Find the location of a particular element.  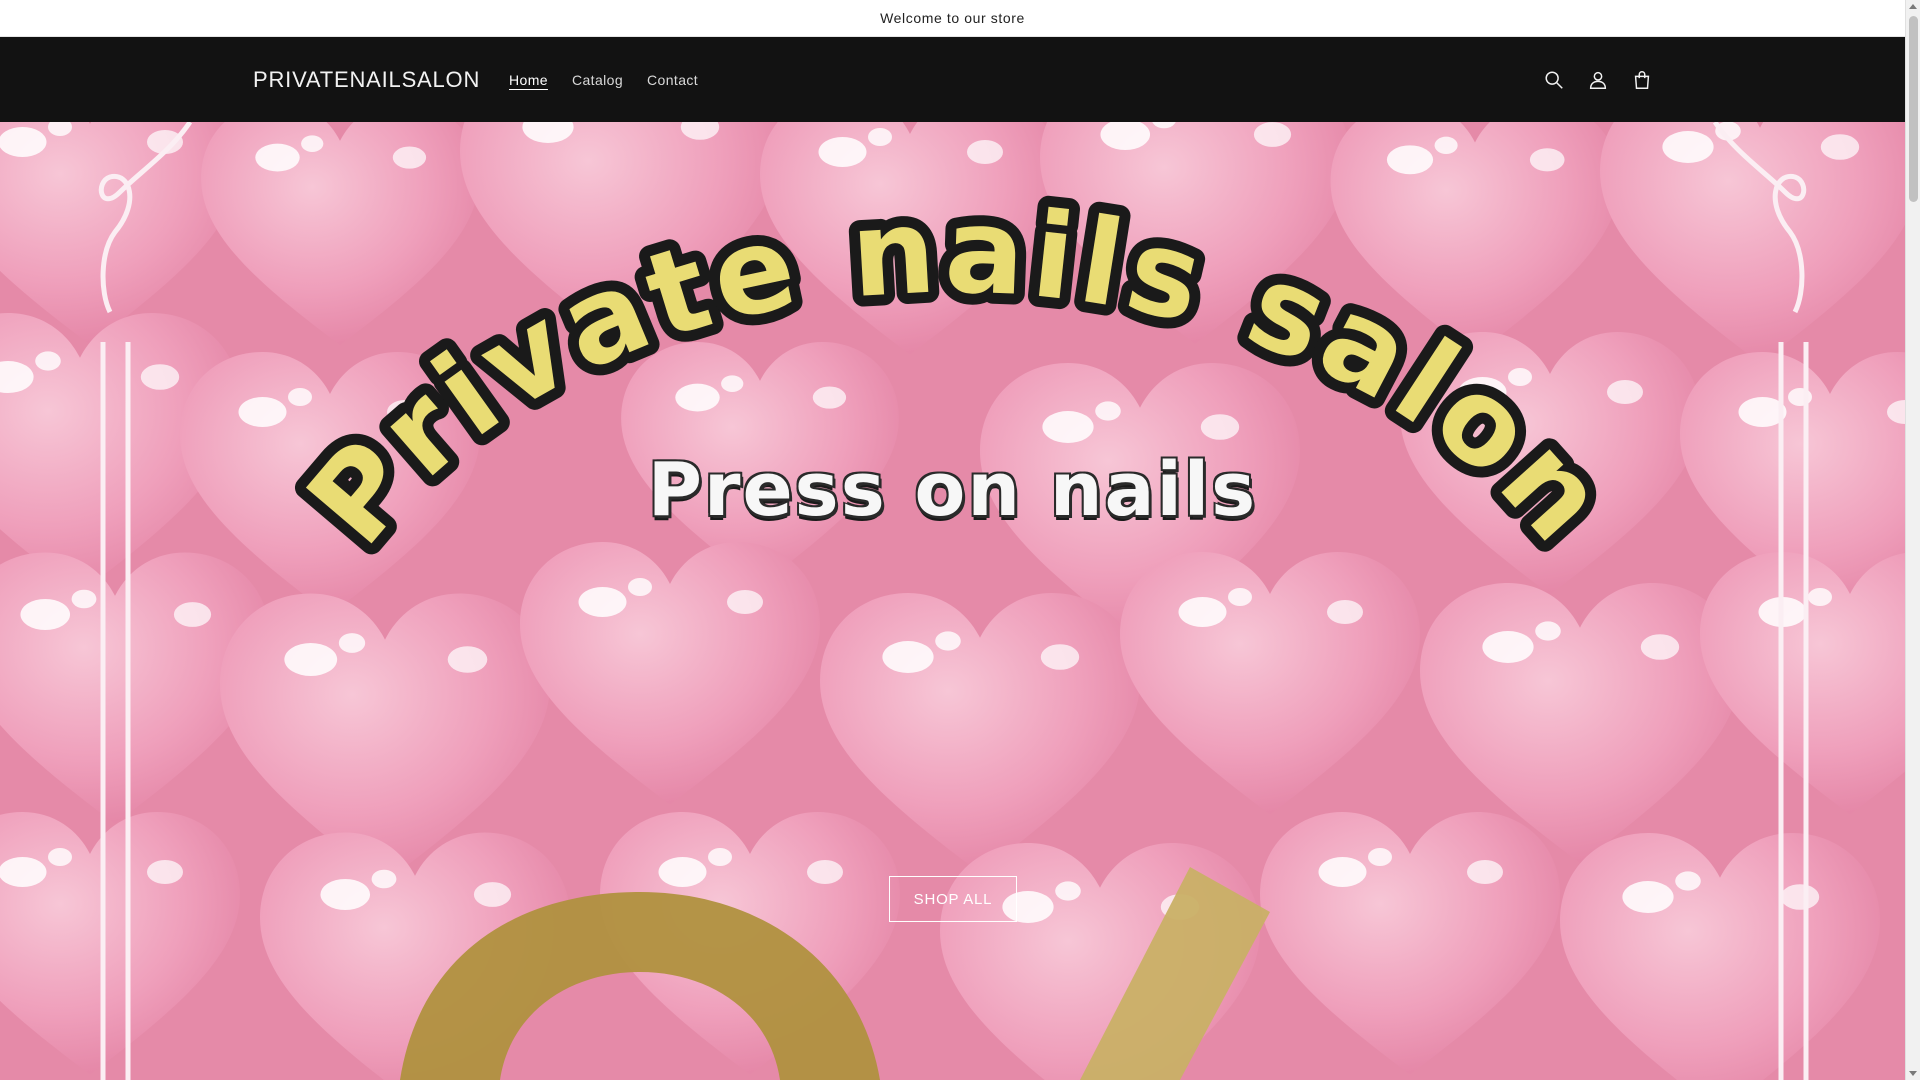

scroll-thumb is located at coordinates (1913, 109).